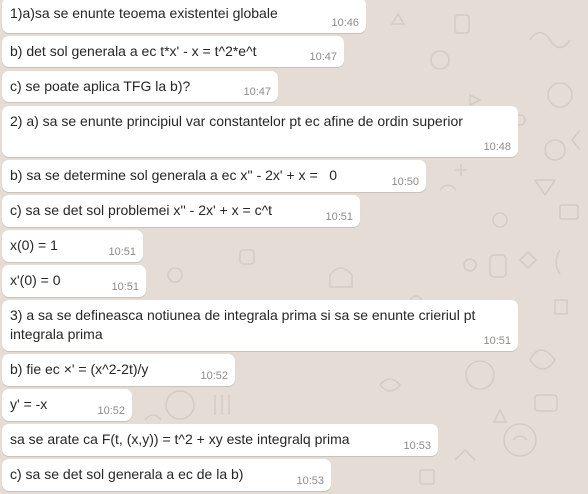  I want to click on message-text: c) sa se det sol generala a ec de la b), so click(127, 474).